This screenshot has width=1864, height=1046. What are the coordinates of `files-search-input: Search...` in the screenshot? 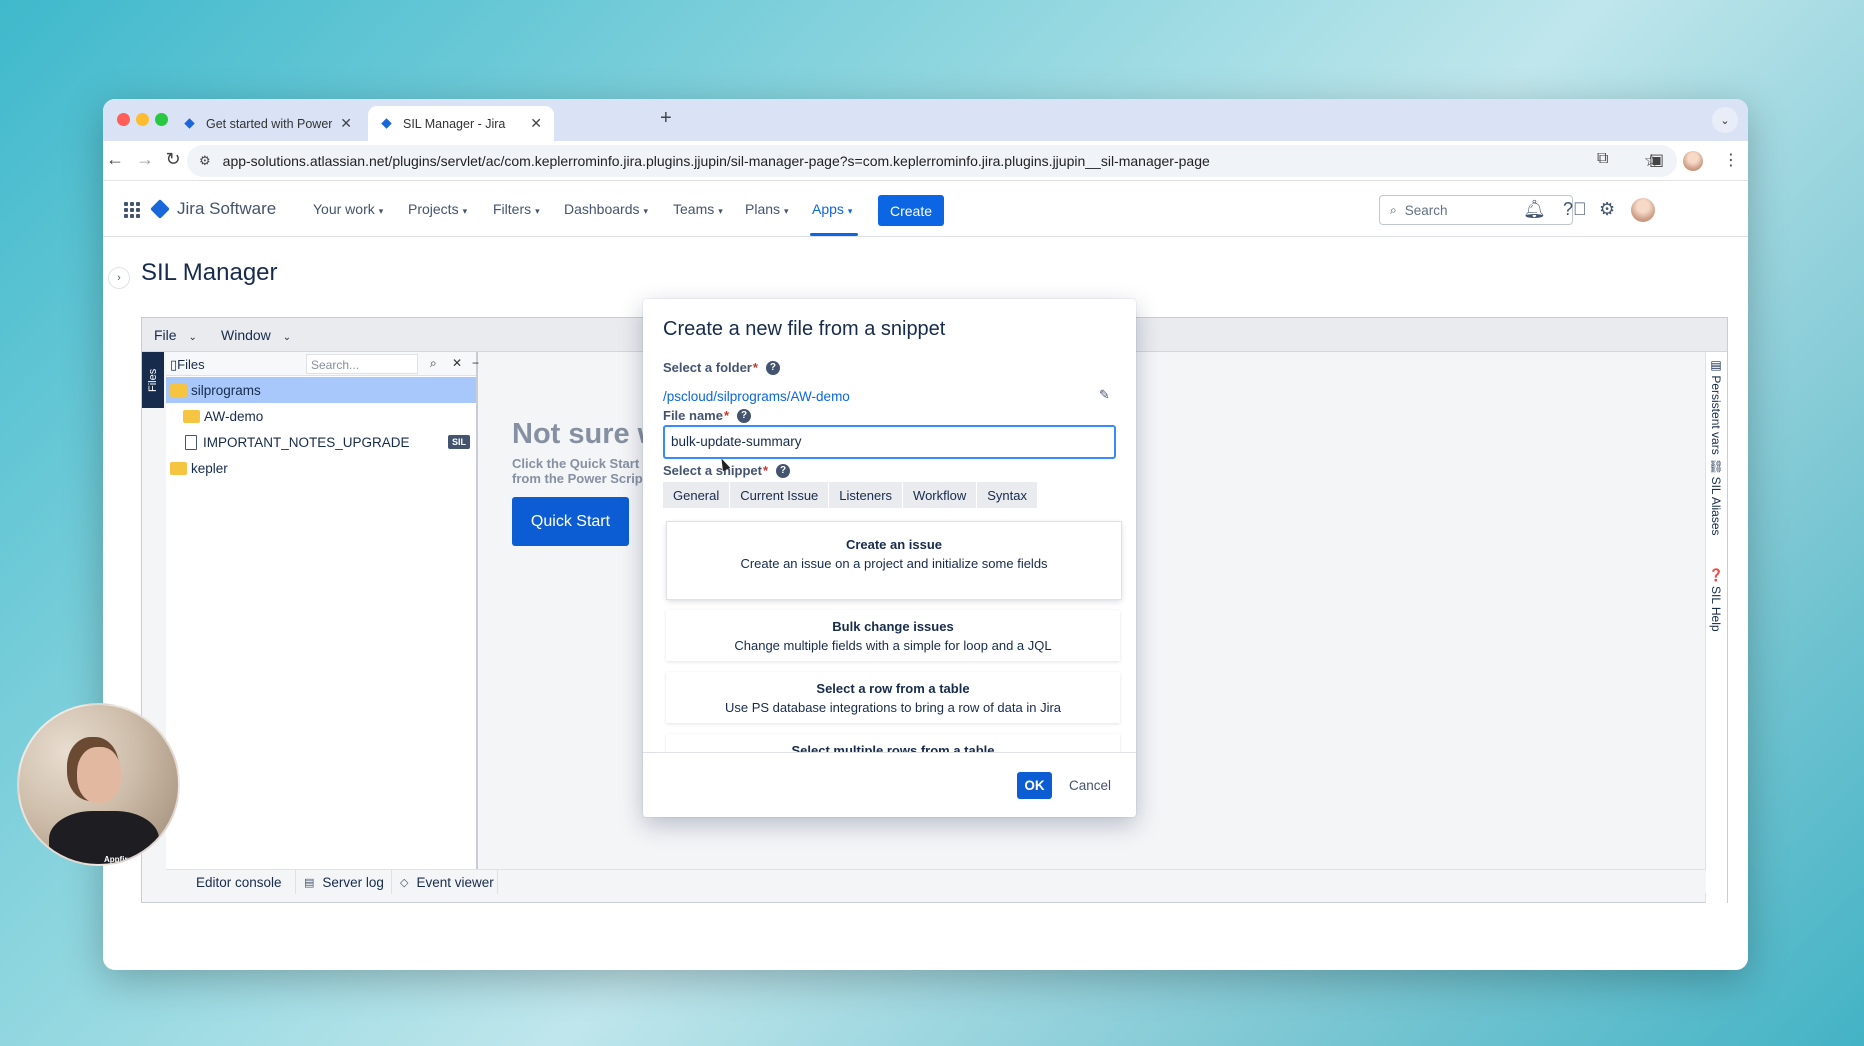 It's located at (362, 364).